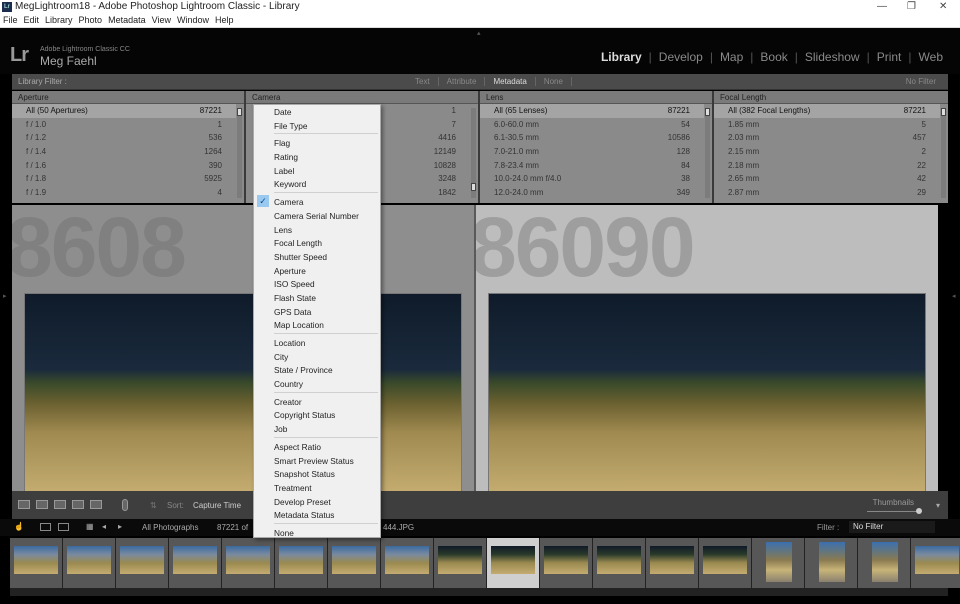 The width and height of the screenshot is (960, 604). What do you see at coordinates (827, 193) in the screenshot?
I see `metadata-row: 2.87 mm 29` at bounding box center [827, 193].